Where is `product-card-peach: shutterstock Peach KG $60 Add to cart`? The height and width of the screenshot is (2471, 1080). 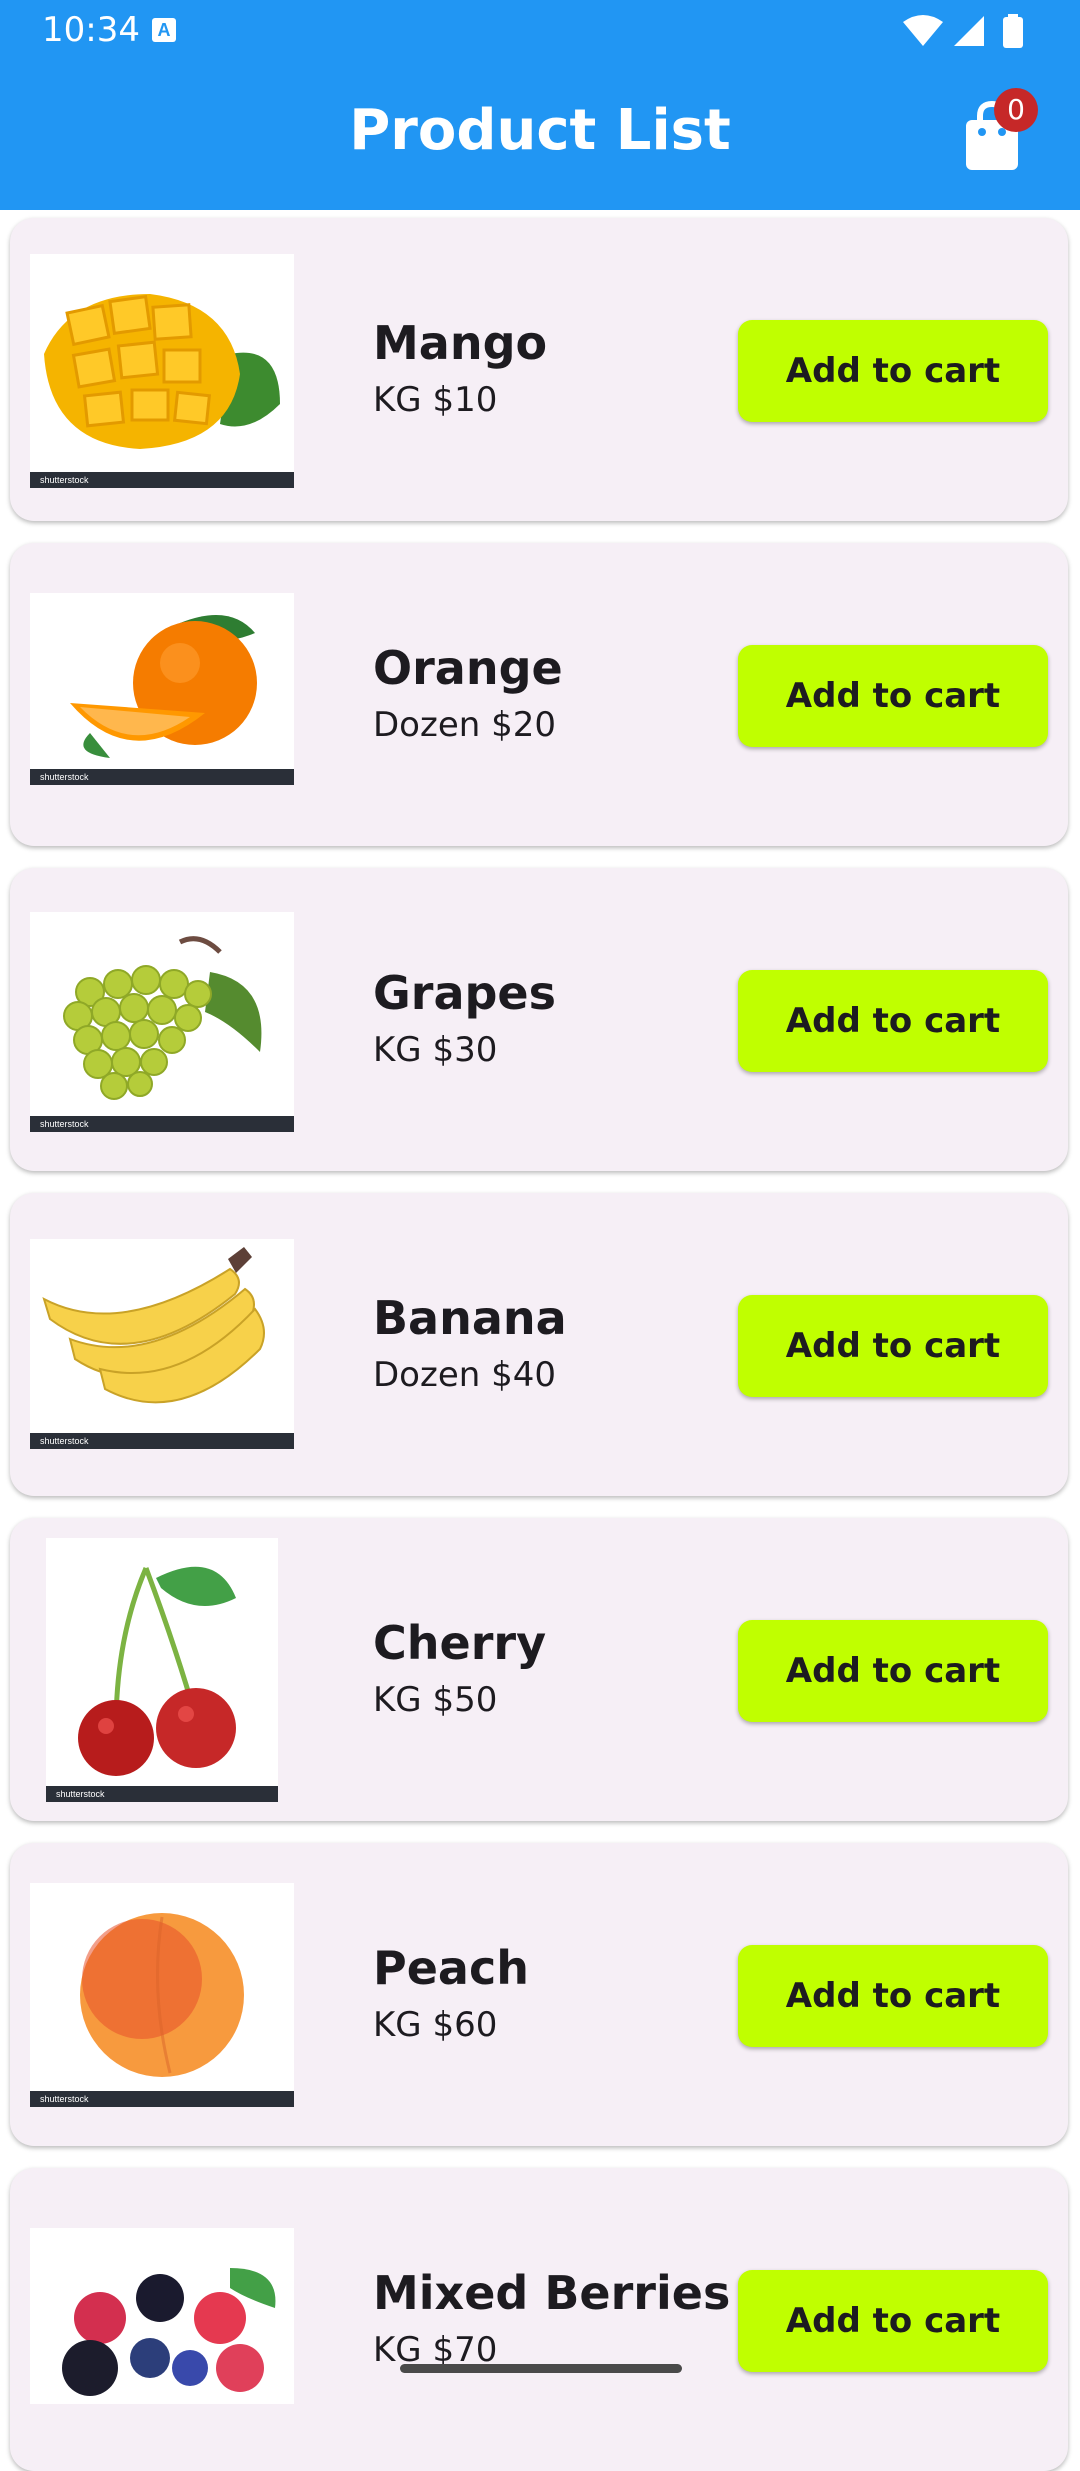 product-card-peach: shutterstock Peach KG $60 Add to cart is located at coordinates (539, 1994).